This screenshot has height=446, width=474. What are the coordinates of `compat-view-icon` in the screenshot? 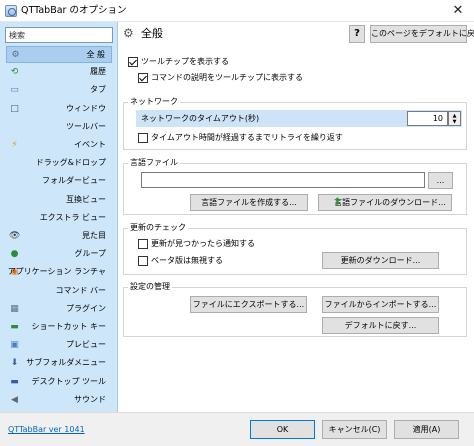 It's located at (14, 200).